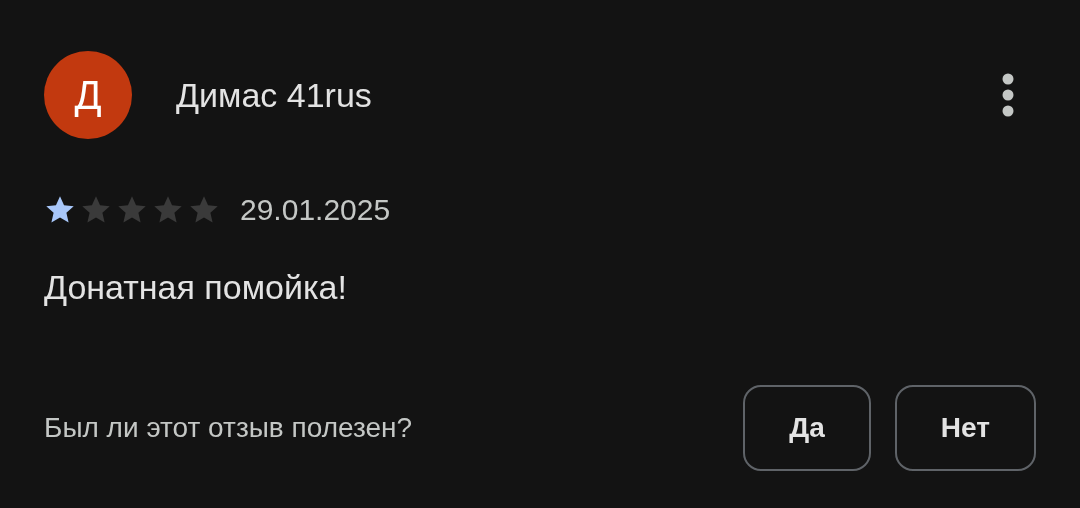 The height and width of the screenshot is (508, 1080). I want to click on review-date: 29.01.2025, so click(315, 210).